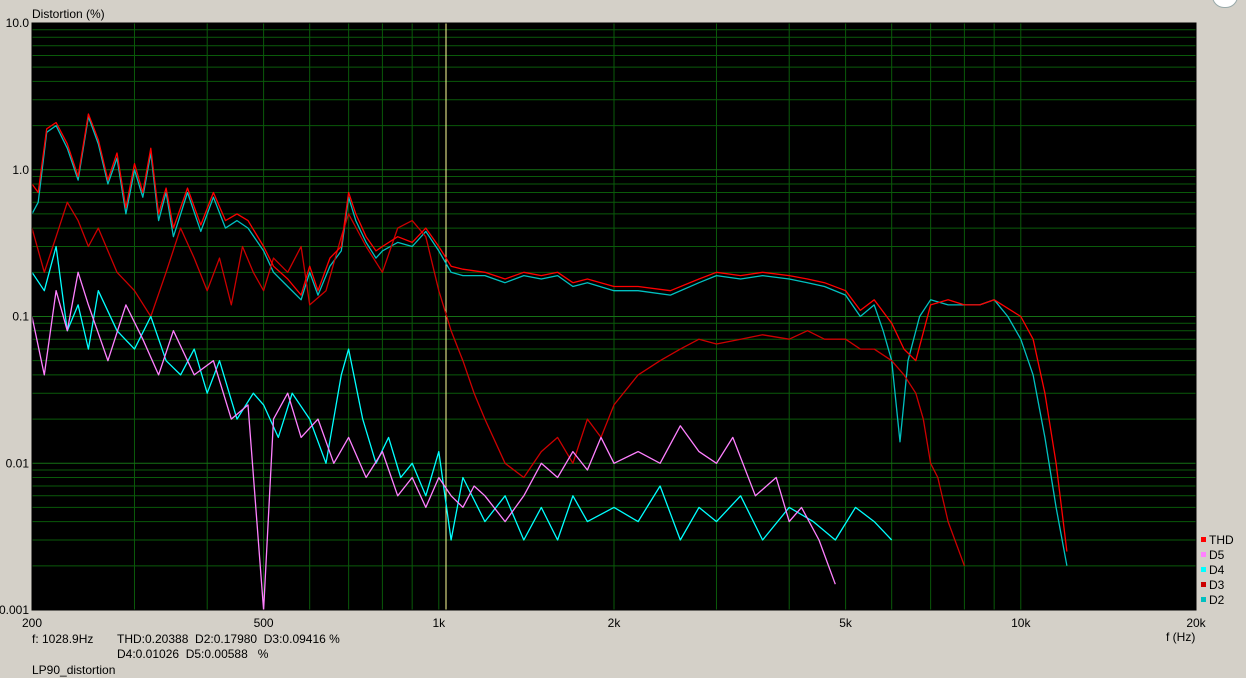 Image resolution: width=1246 pixels, height=678 pixels. I want to click on distortion-readout-line2: D4:0.01026 D5:0.00588 %, so click(193, 654).